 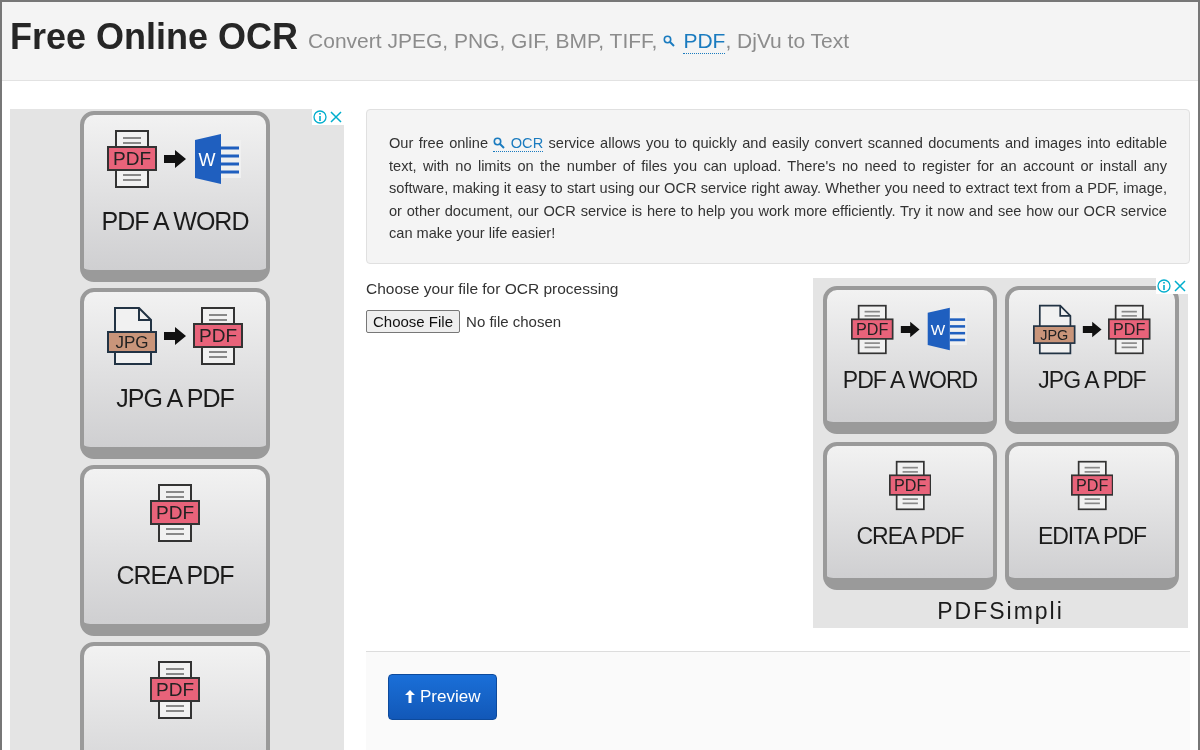 What do you see at coordinates (492, 288) in the screenshot?
I see `upload-label: Choose your file for OCR processing` at bounding box center [492, 288].